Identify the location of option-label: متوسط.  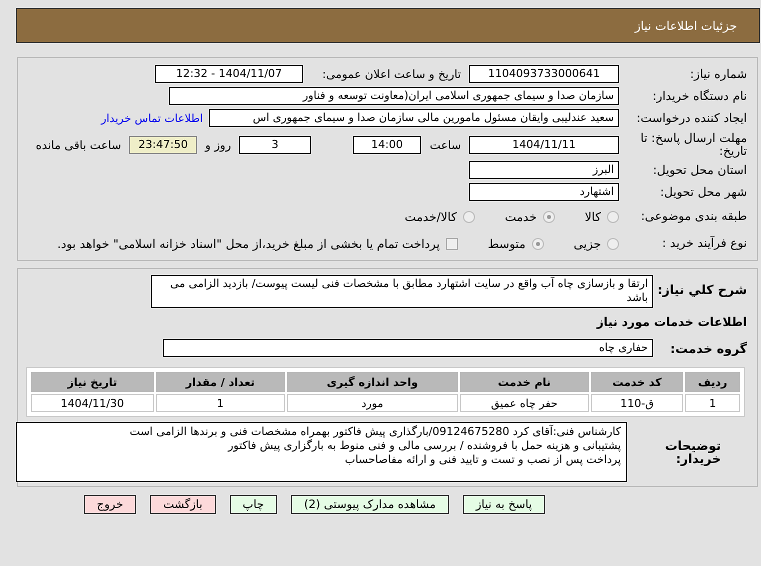
(507, 243).